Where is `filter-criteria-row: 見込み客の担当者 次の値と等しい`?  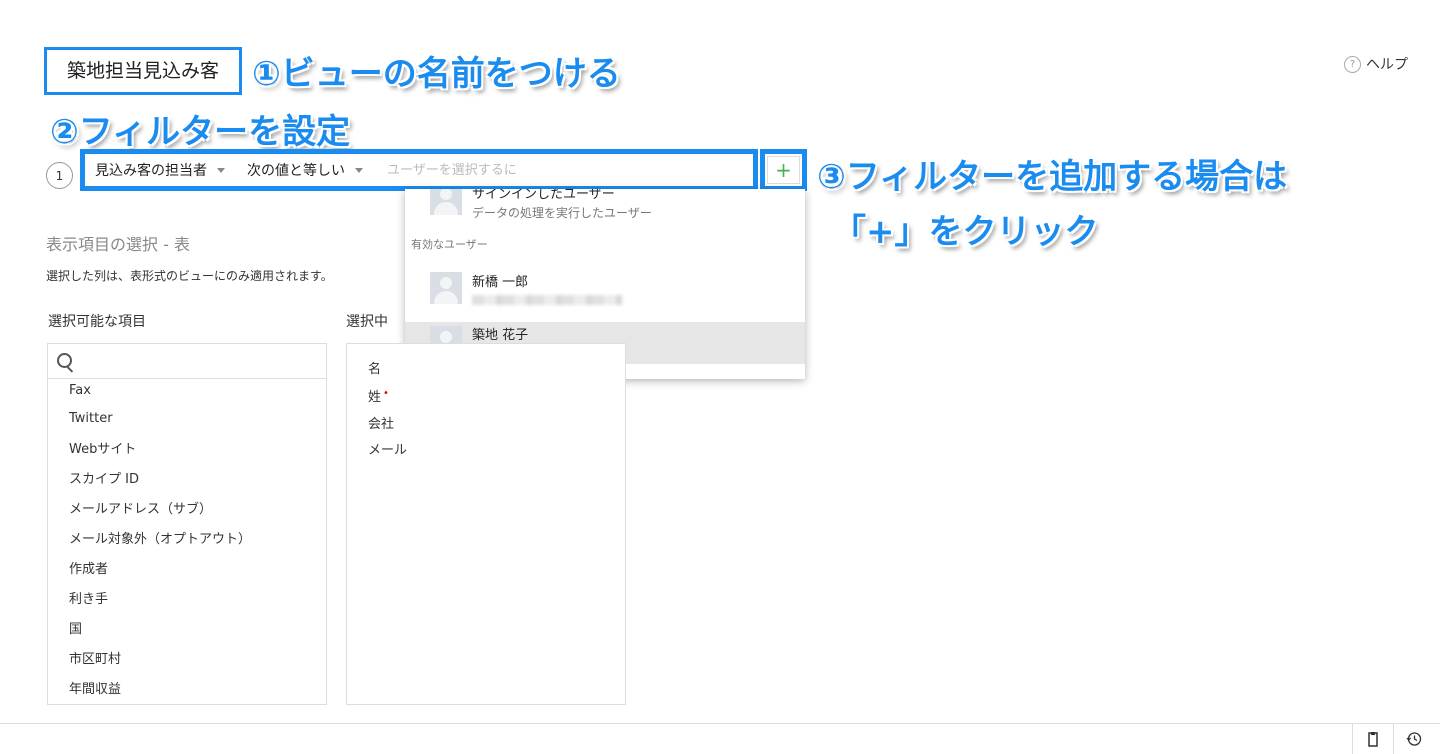
filter-criteria-row: 見込み客の担当者 次の値と等しい is located at coordinates (419, 170).